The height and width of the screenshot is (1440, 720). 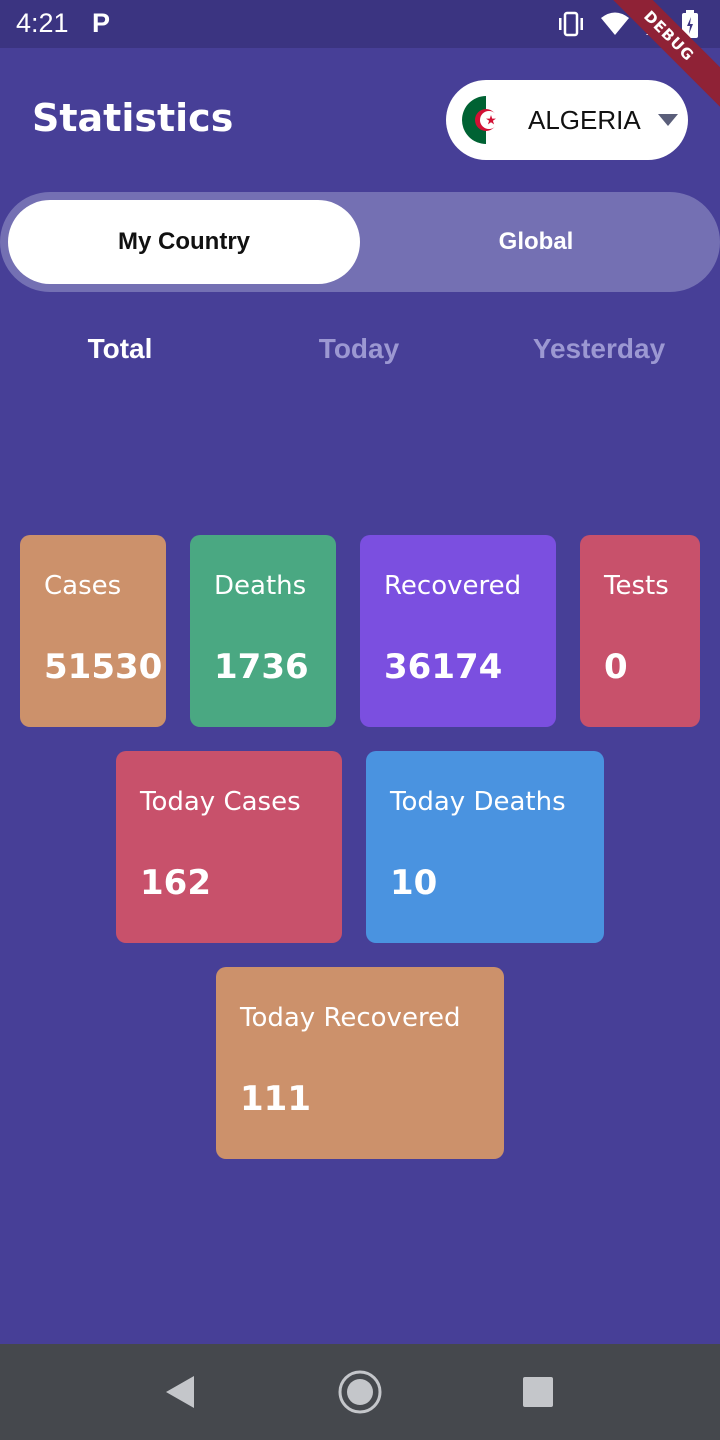 What do you see at coordinates (616, 667) in the screenshot?
I see `stat-value: 0` at bounding box center [616, 667].